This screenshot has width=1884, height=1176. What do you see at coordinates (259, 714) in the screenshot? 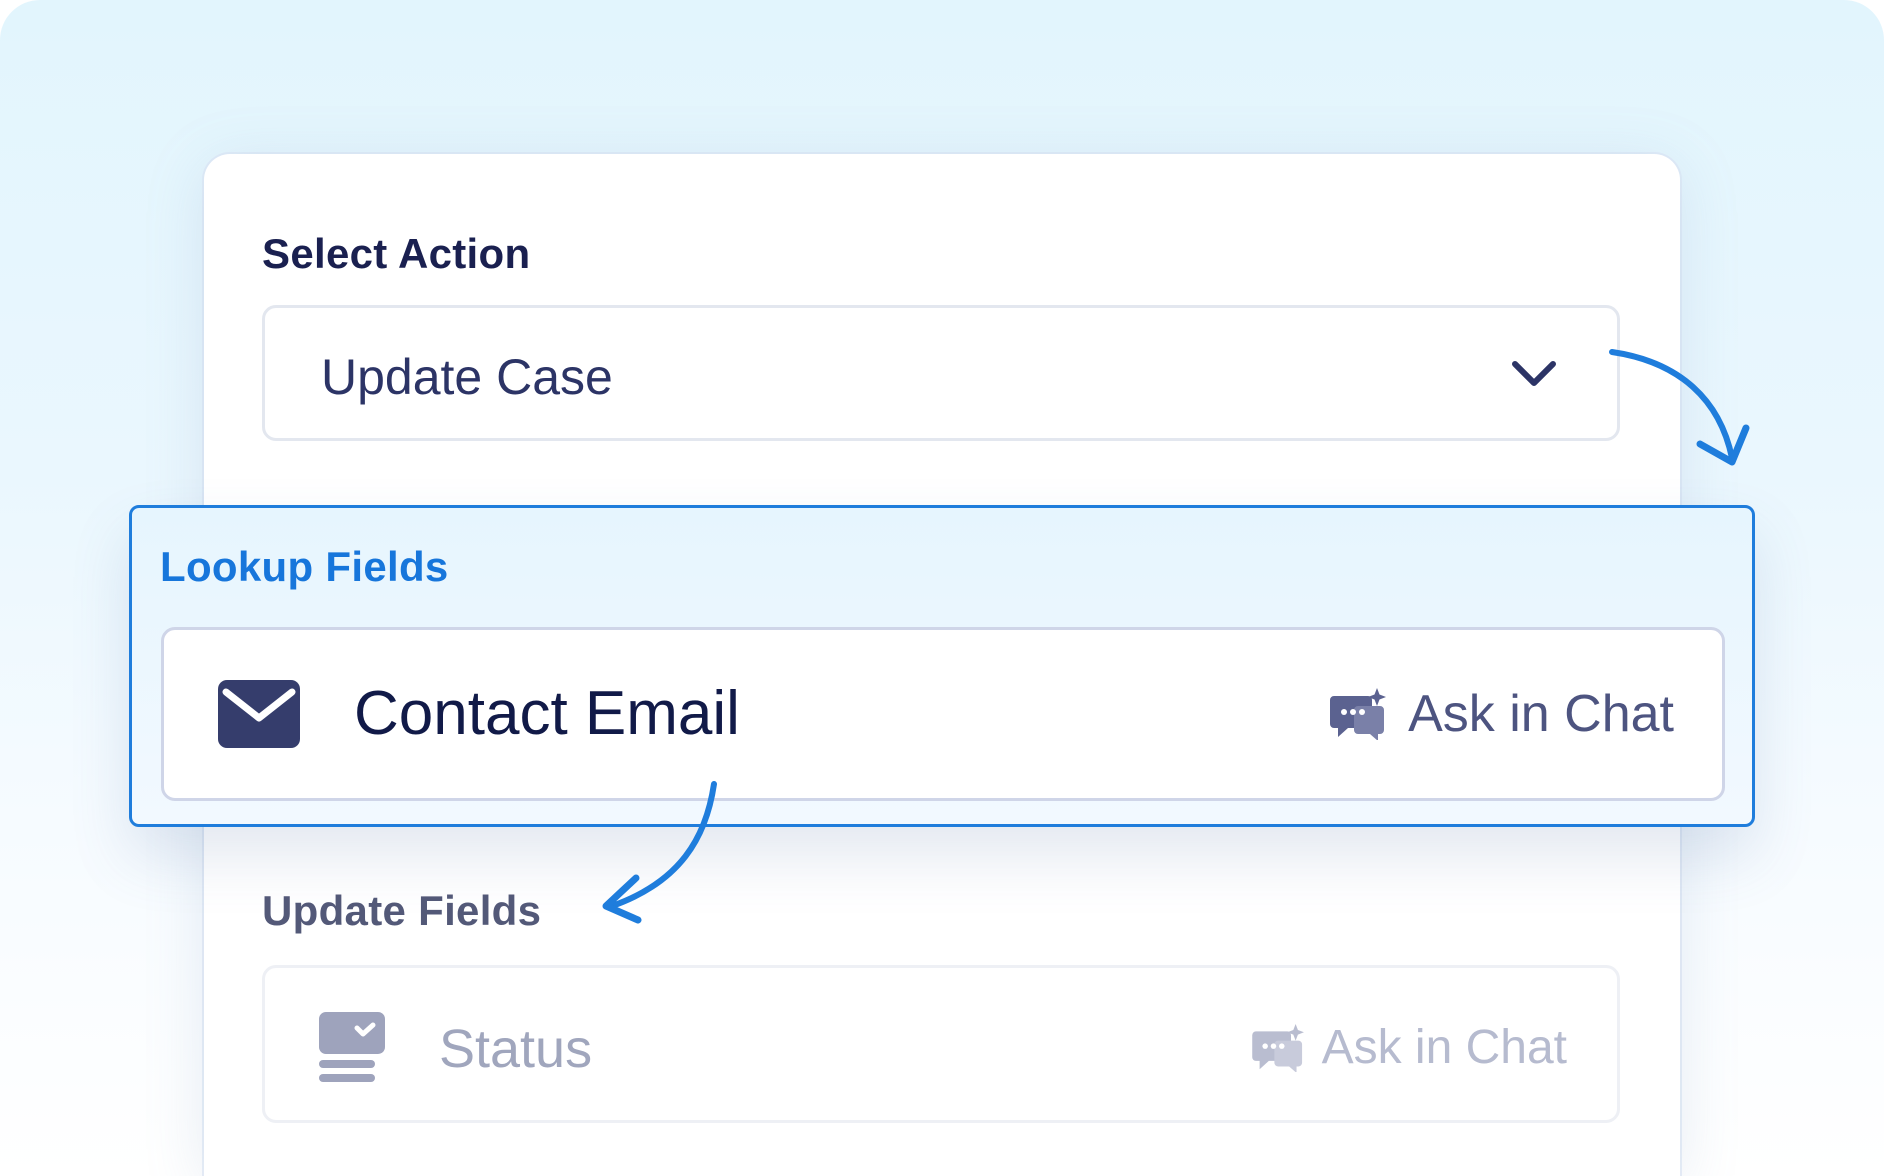
I see `mail-icon` at bounding box center [259, 714].